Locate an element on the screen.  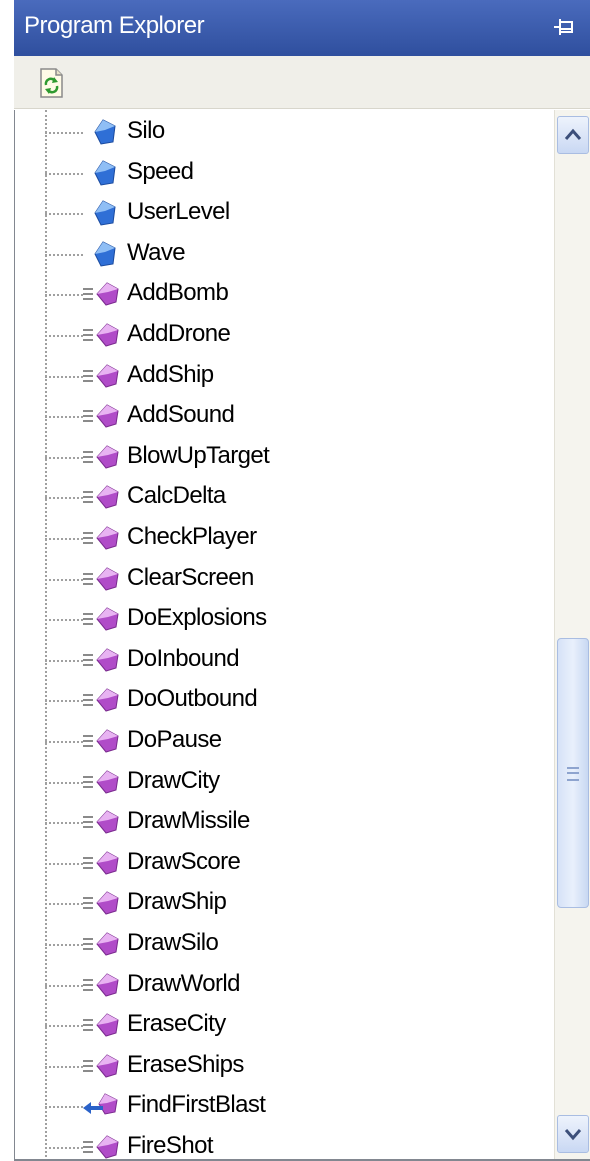
tree-item: DrawShip is located at coordinates (285, 903).